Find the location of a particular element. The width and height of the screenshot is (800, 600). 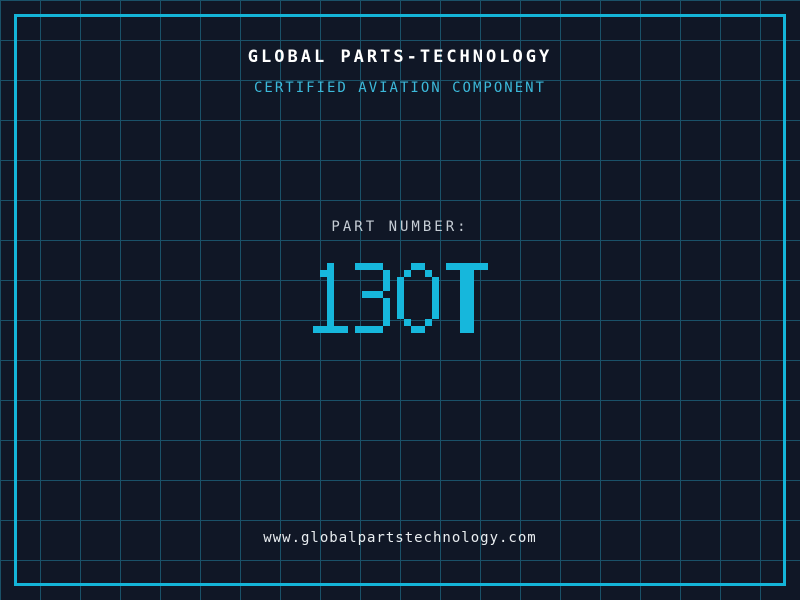

certification-subtitle: CERTIFIED AVIATION COMPONENT is located at coordinates (399, 88).